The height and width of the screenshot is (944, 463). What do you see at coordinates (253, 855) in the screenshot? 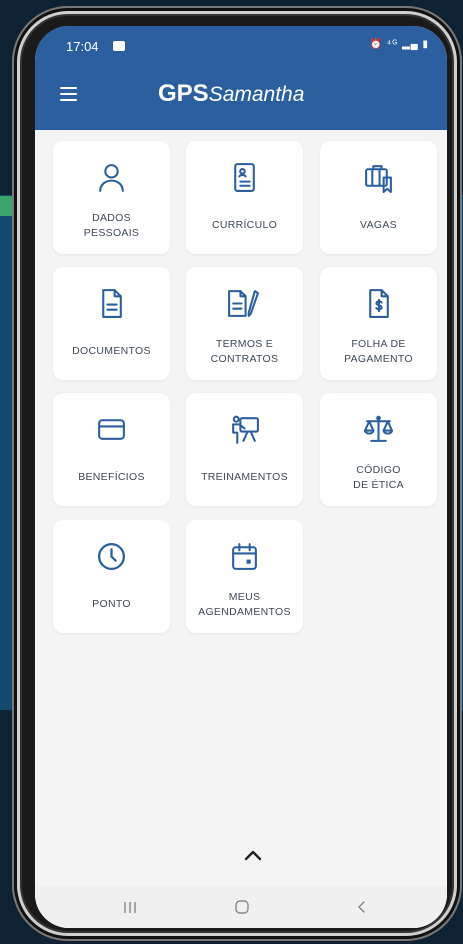
I see `chevron-up-icon` at bounding box center [253, 855].